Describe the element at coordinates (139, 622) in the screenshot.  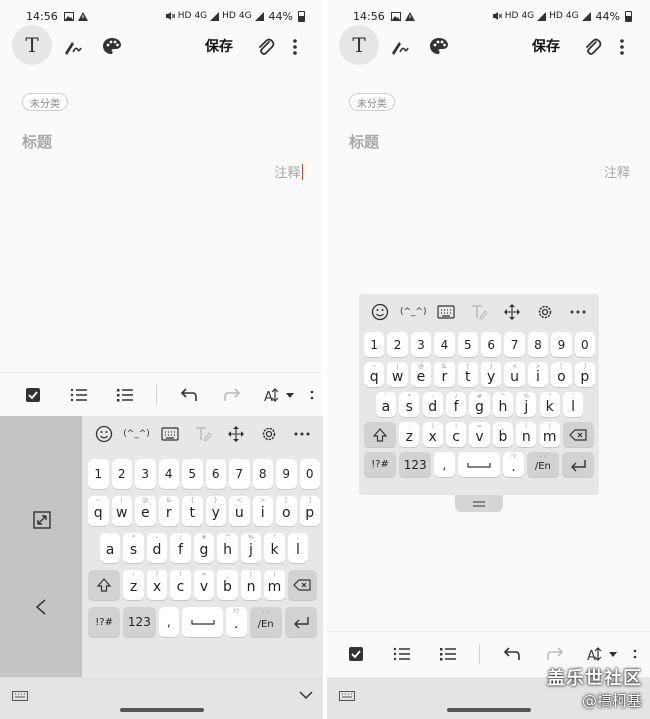
I see `numbers-key: 123` at that location.